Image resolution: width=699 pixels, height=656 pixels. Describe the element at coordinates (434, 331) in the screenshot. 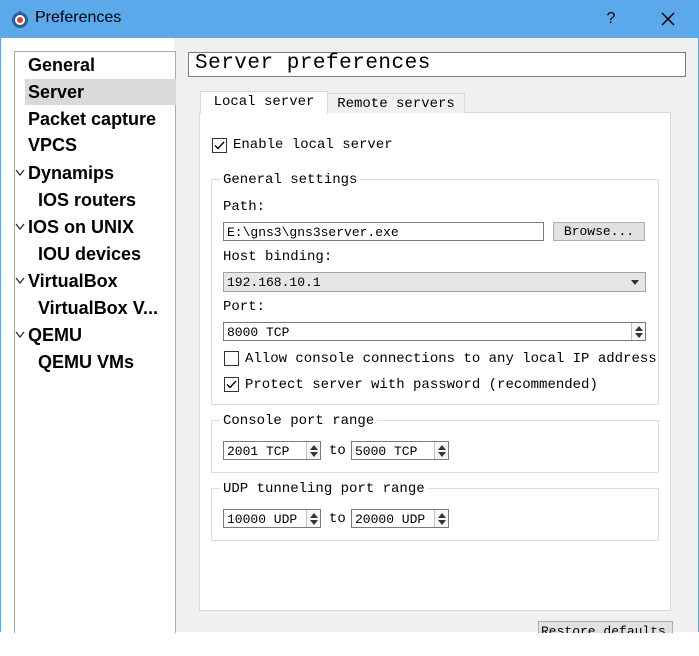

I see `port-input: 8000 TCP` at that location.